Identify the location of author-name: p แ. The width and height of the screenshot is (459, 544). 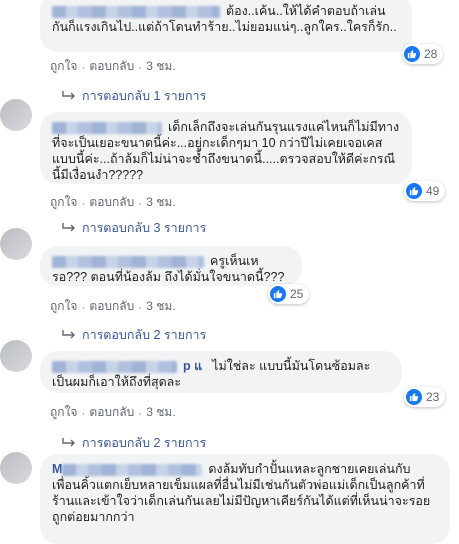
(192, 366).